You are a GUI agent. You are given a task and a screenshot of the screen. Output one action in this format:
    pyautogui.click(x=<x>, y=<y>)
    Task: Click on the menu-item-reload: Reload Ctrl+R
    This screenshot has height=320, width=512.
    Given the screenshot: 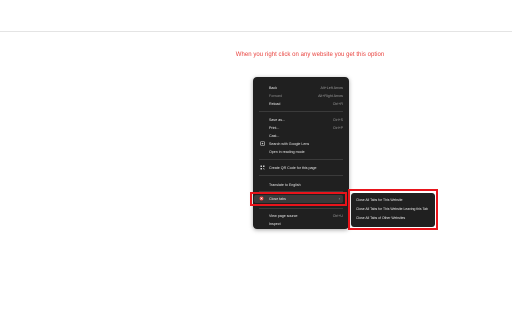 What is the action you would take?
    pyautogui.click(x=301, y=103)
    